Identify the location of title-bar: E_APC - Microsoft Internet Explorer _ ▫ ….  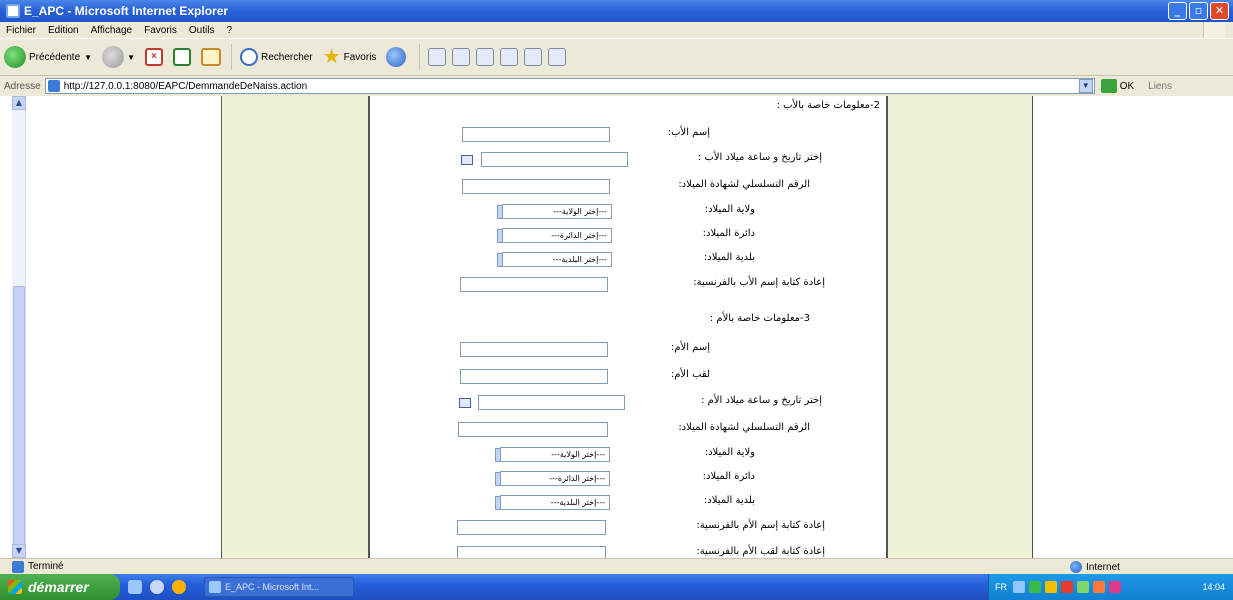
(616, 11).